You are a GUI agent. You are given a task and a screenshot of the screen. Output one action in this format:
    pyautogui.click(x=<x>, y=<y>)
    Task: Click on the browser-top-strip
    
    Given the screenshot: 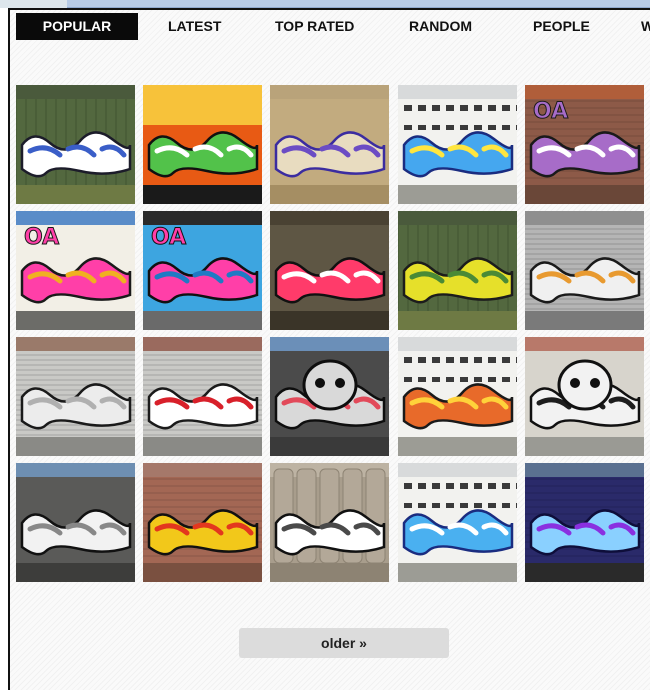 What is the action you would take?
    pyautogui.click(x=325, y=4)
    